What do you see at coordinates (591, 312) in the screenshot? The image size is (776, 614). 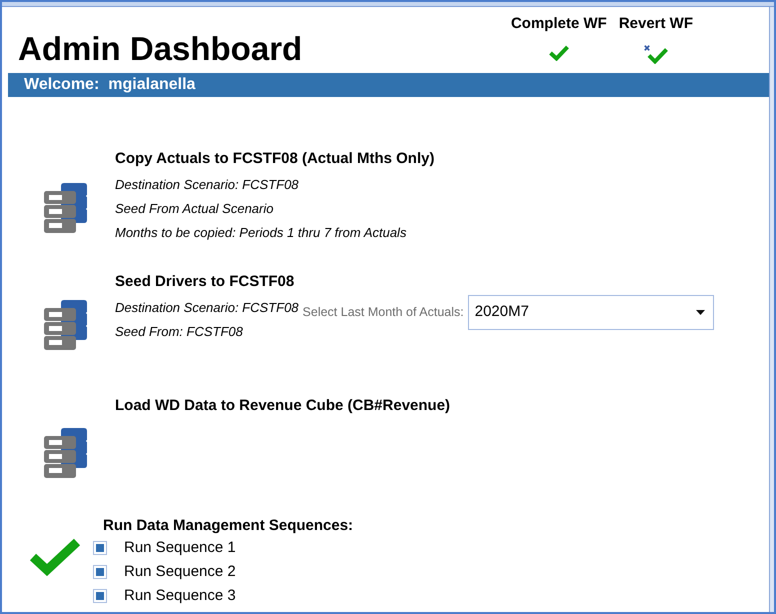 I see `month-dropdown: 2020M7` at bounding box center [591, 312].